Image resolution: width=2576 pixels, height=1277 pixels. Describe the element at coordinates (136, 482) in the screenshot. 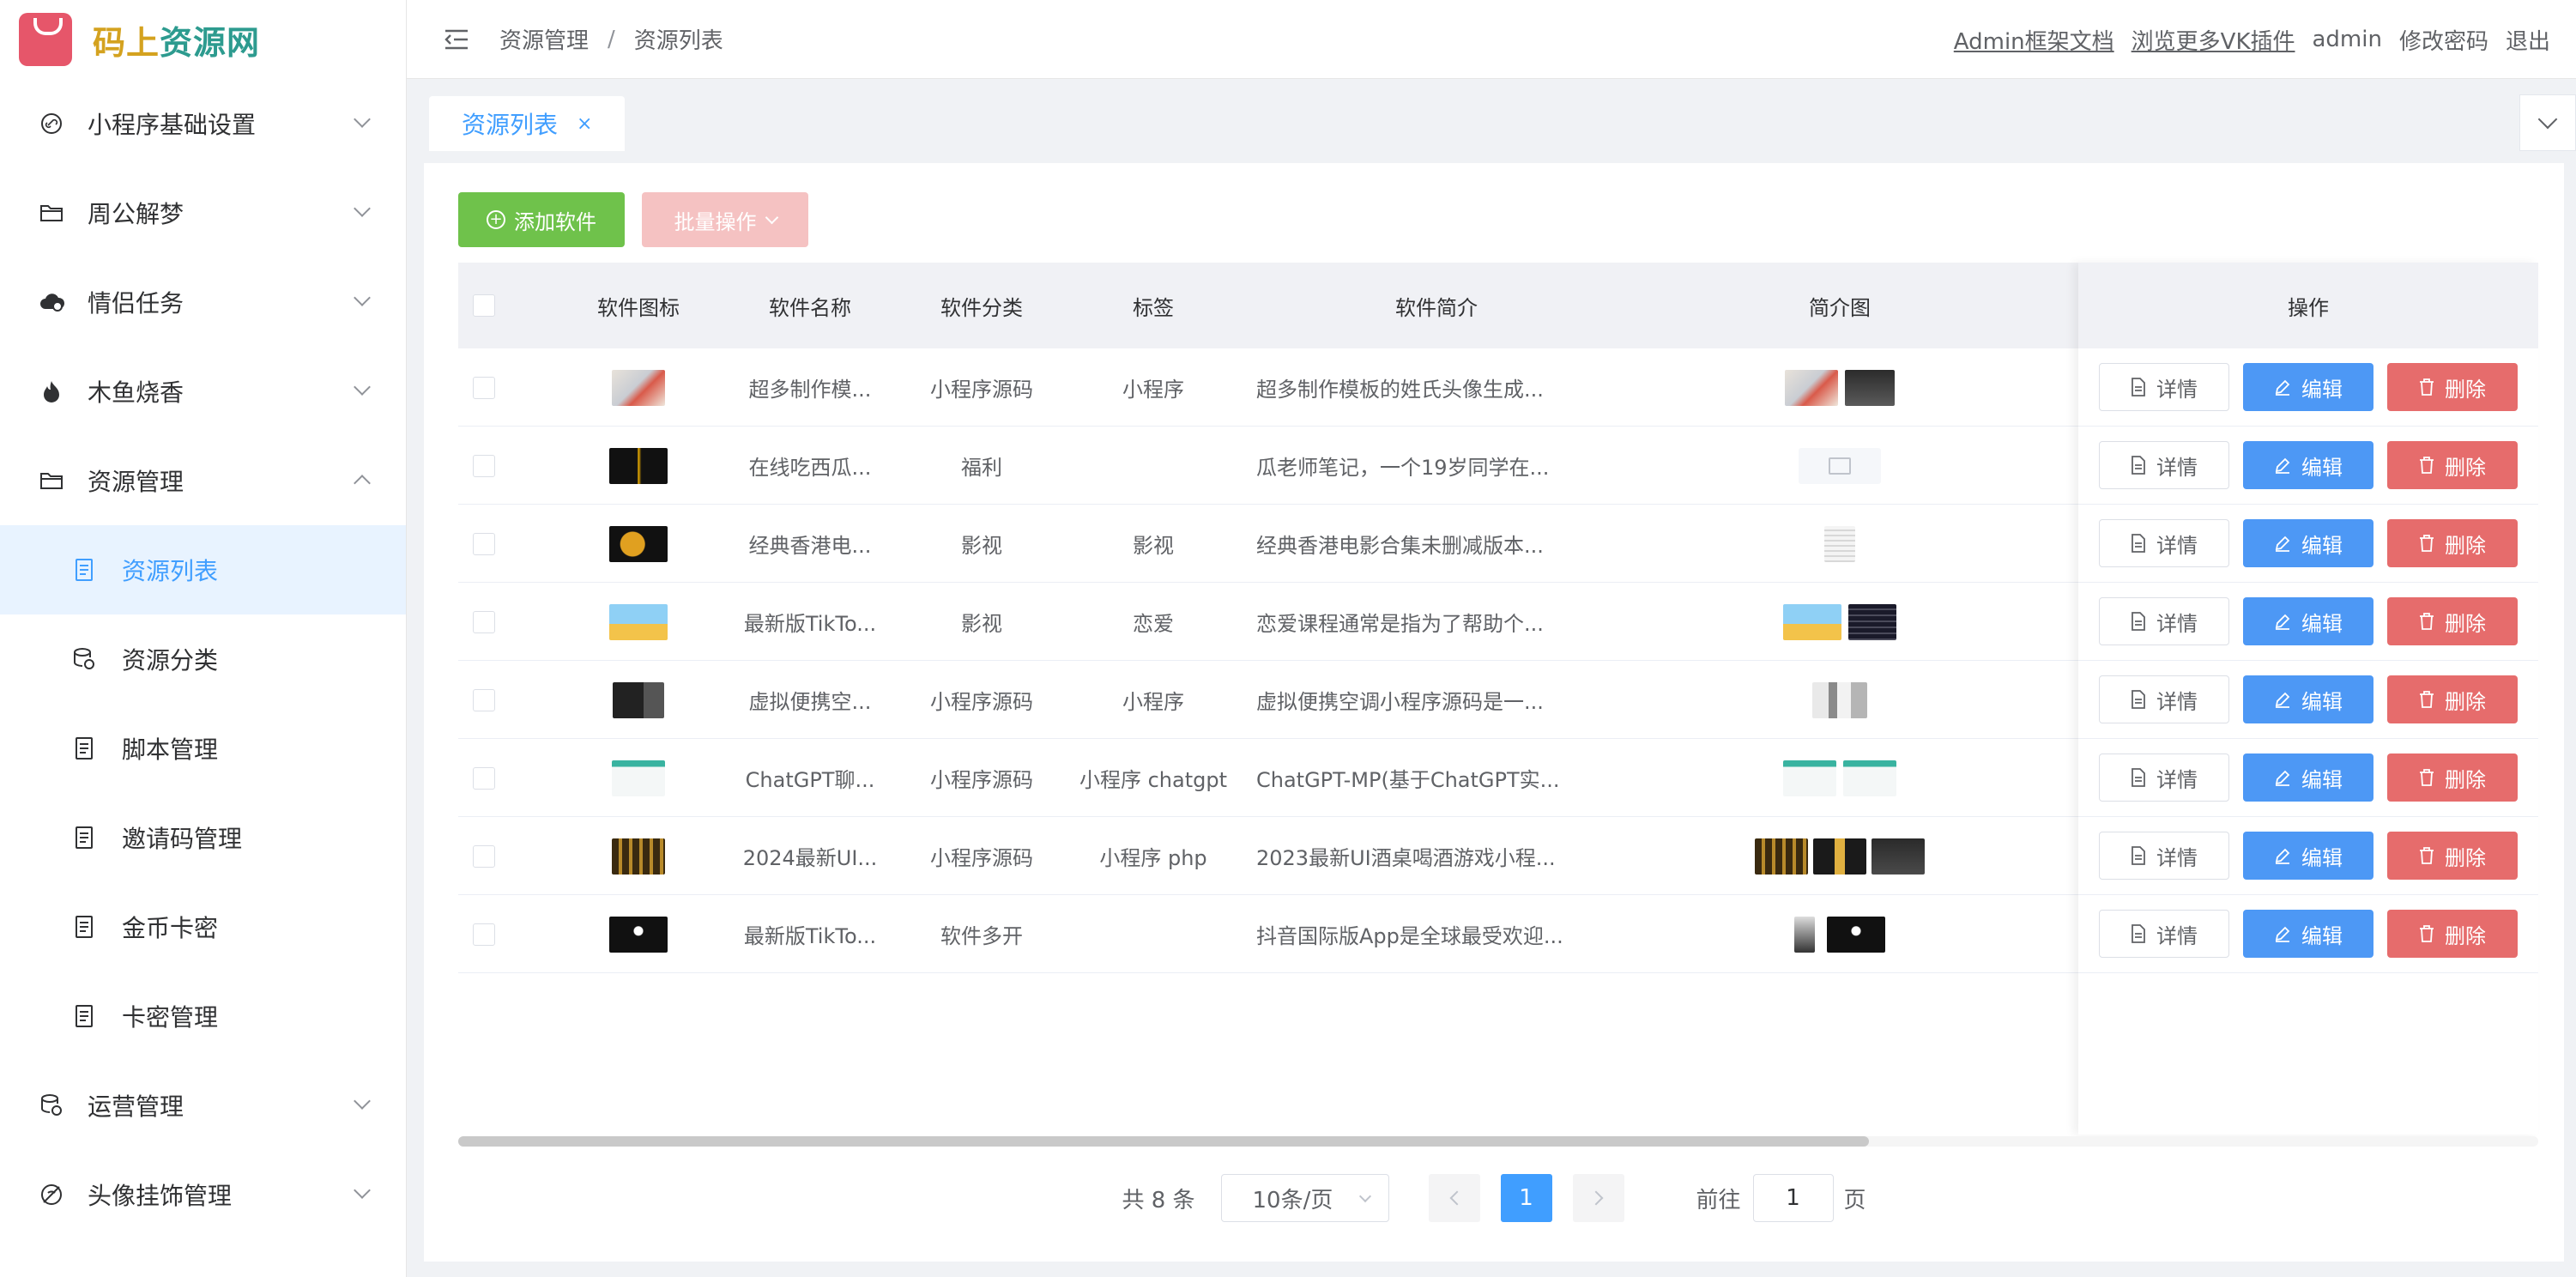

I see `sidebar-item-label: 资源管理` at that location.